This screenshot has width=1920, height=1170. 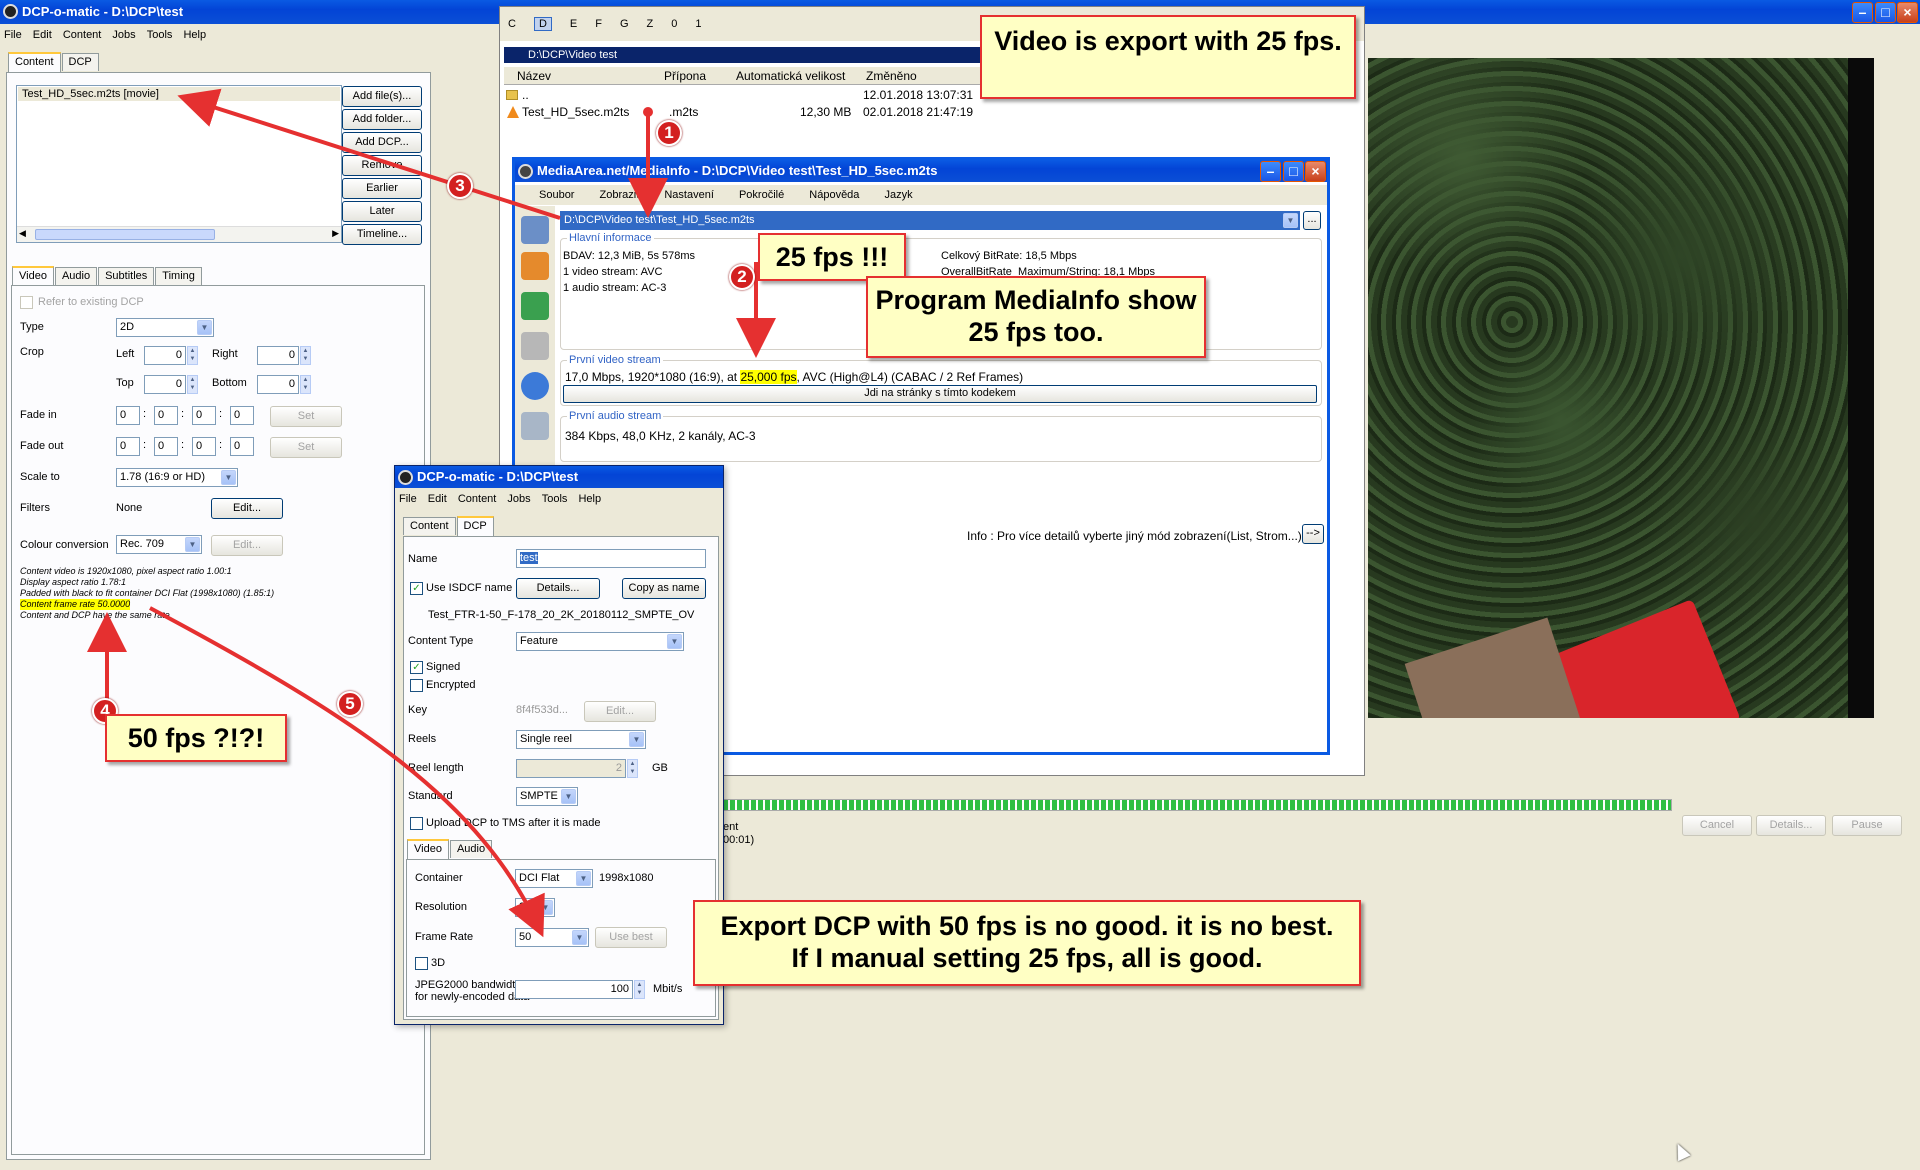 I want to click on callout-video-export: Video is export with 25 fps., so click(x=1168, y=57).